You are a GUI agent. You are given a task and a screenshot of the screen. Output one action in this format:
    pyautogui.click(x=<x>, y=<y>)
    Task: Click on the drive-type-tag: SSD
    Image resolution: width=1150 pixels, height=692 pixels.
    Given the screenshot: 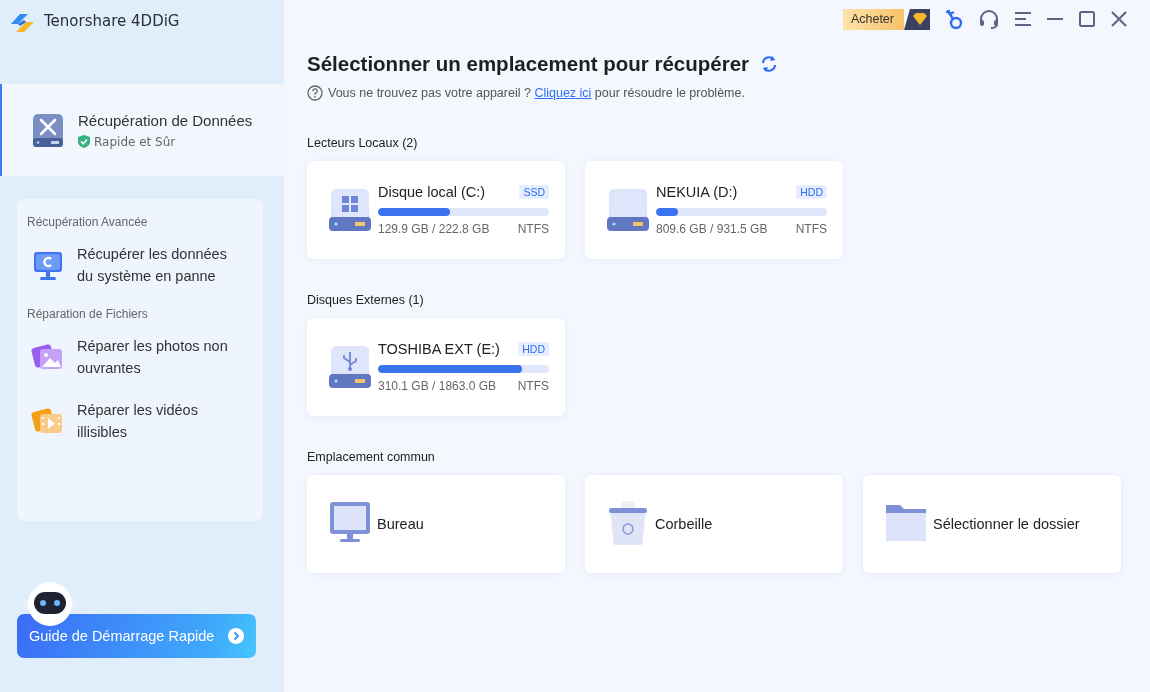 What is the action you would take?
    pyautogui.click(x=534, y=192)
    